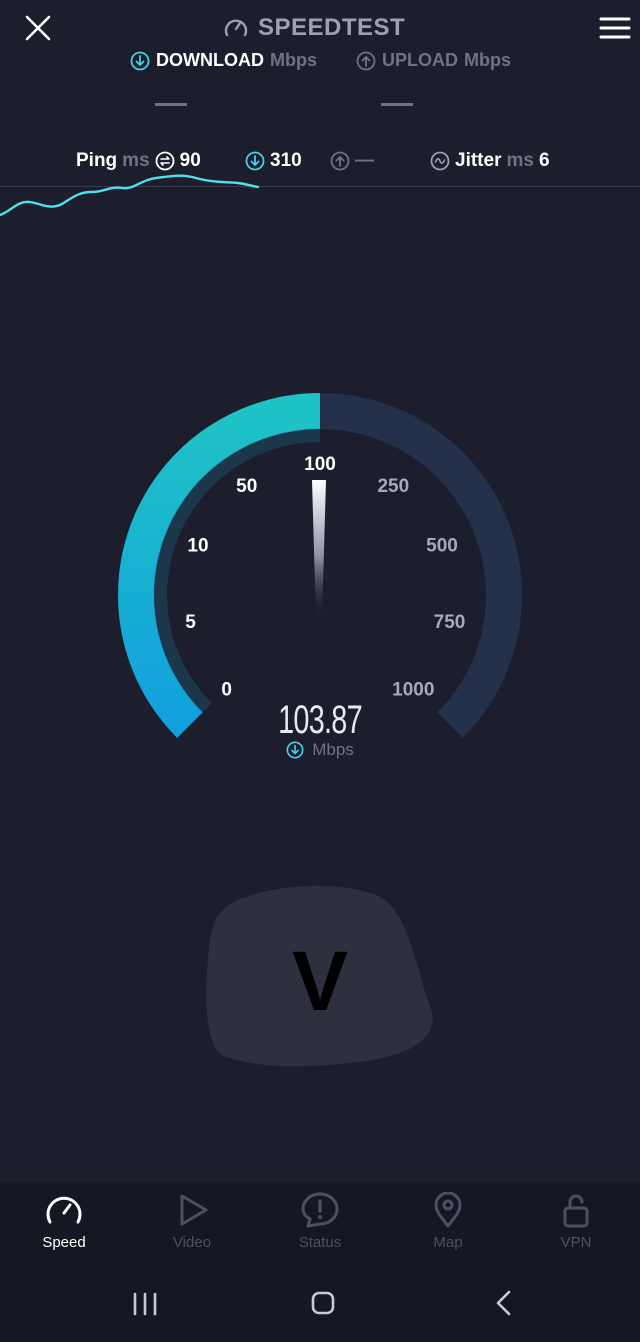 The height and width of the screenshot is (1342, 640). Describe the element at coordinates (576, 1242) in the screenshot. I see `nav-vpn-label: VPN` at that location.